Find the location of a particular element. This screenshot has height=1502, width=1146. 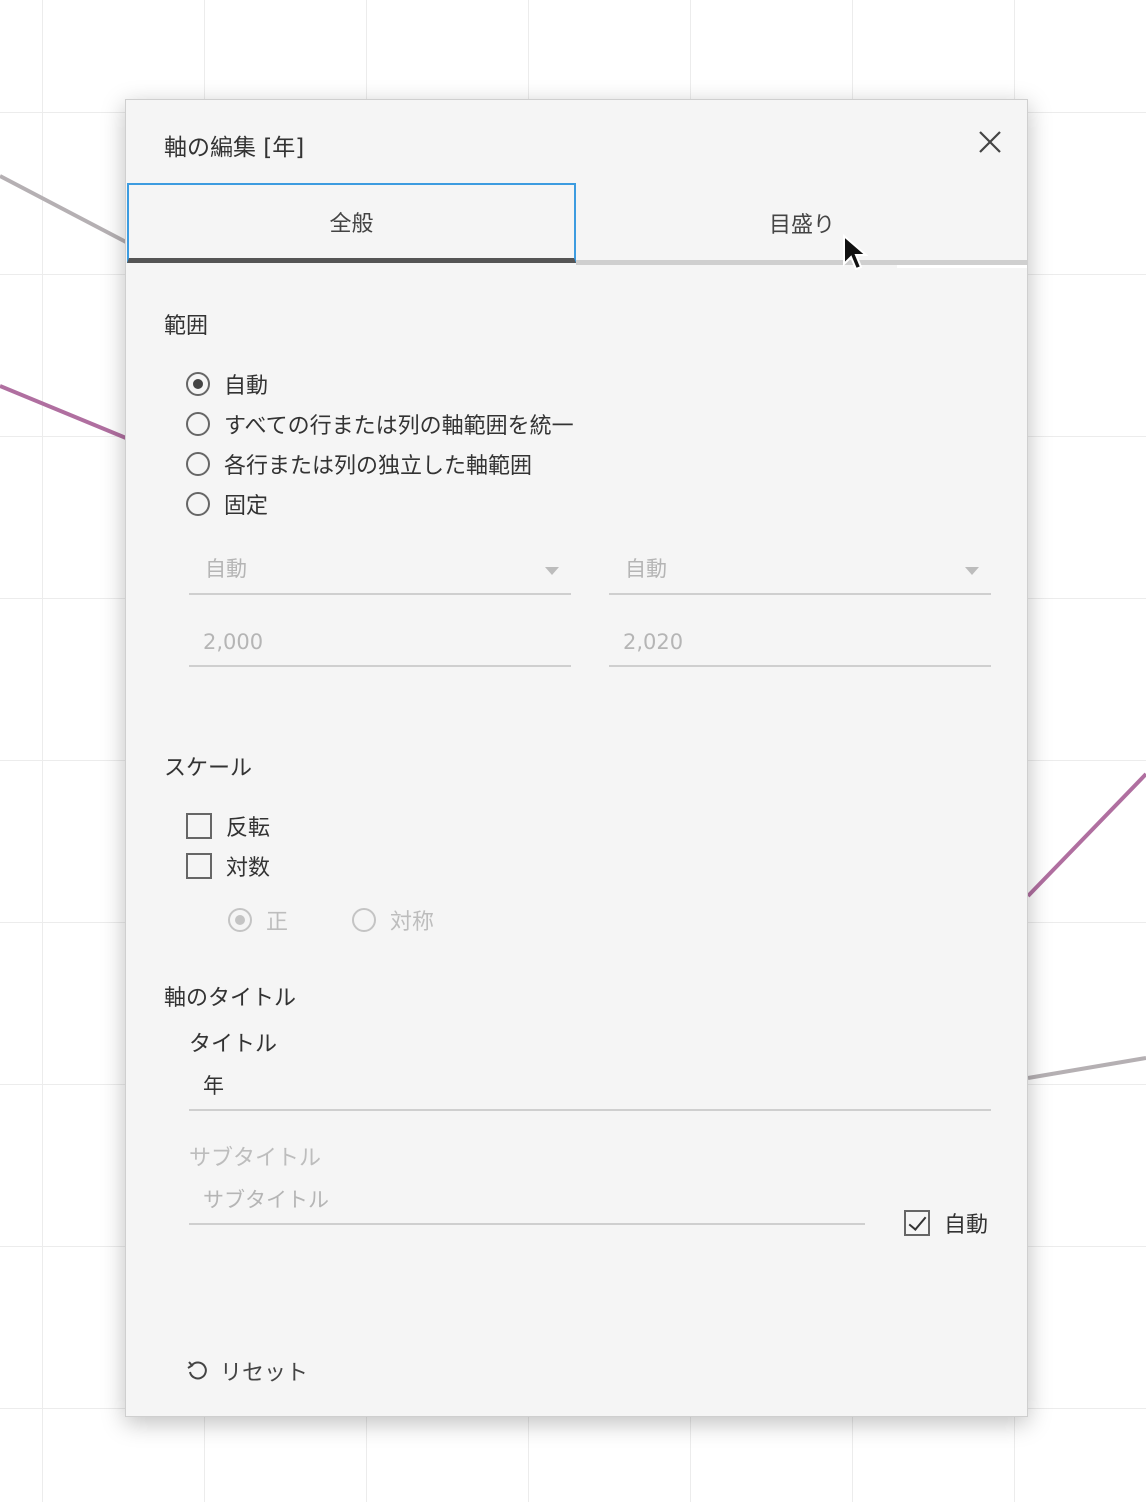

title-input: 年 is located at coordinates (590, 1089).